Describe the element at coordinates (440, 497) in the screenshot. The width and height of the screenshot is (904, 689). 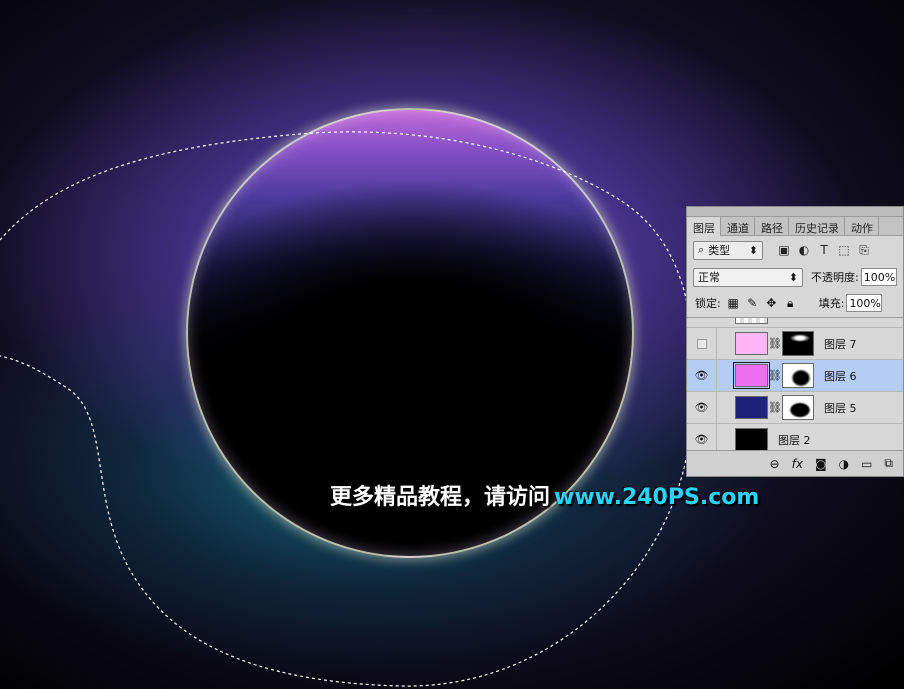
I see `watermark-text: 更多精品教程，请访问` at that location.